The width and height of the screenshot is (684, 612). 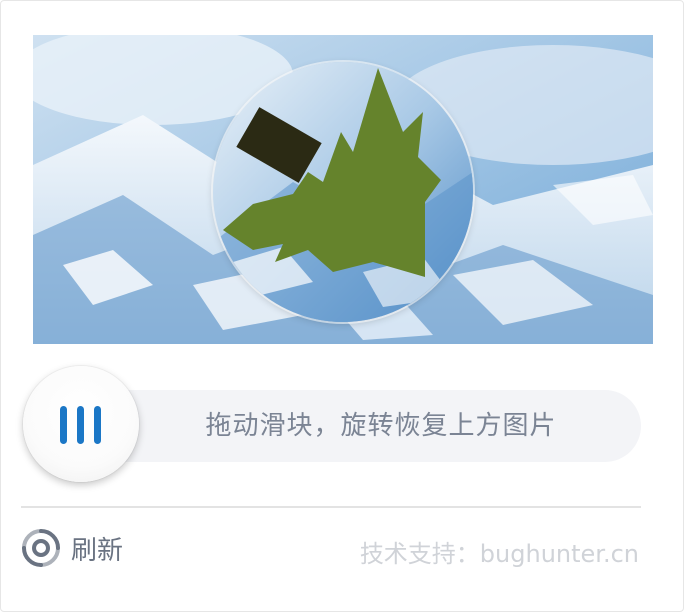 I want to click on refresh-icon, so click(x=41, y=548).